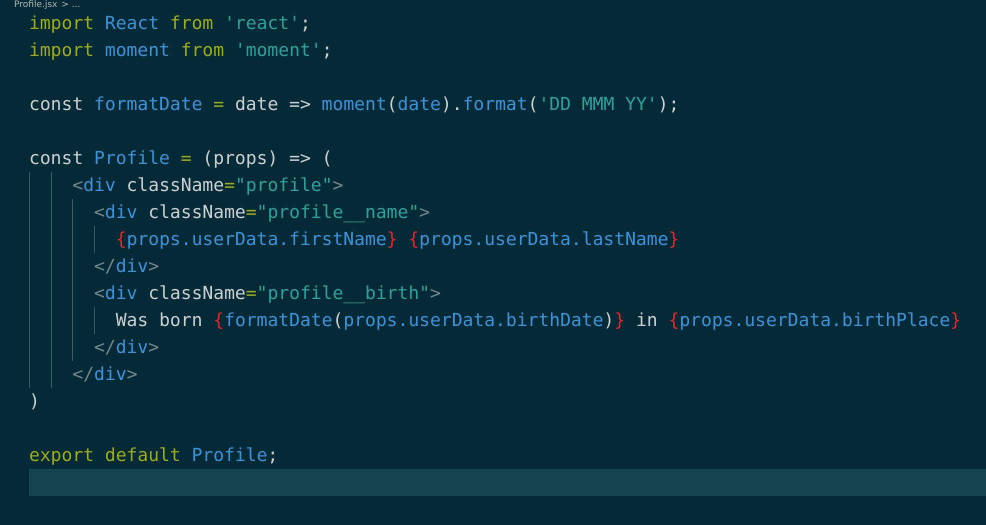 The height and width of the screenshot is (525, 986). What do you see at coordinates (267, 294) in the screenshot?
I see `code-line: <div className="profile__birth">` at bounding box center [267, 294].